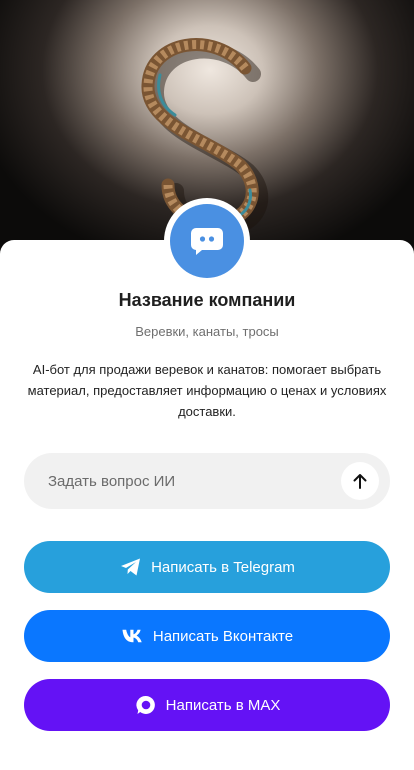 Image resolution: width=414 pixels, height=770 pixels. What do you see at coordinates (133, 636) in the screenshot?
I see `vk-icon` at bounding box center [133, 636].